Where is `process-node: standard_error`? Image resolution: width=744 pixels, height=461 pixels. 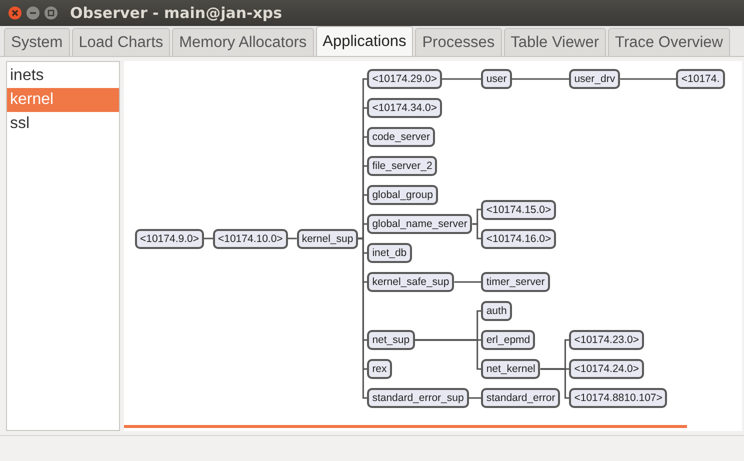 process-node: standard_error is located at coordinates (520, 398).